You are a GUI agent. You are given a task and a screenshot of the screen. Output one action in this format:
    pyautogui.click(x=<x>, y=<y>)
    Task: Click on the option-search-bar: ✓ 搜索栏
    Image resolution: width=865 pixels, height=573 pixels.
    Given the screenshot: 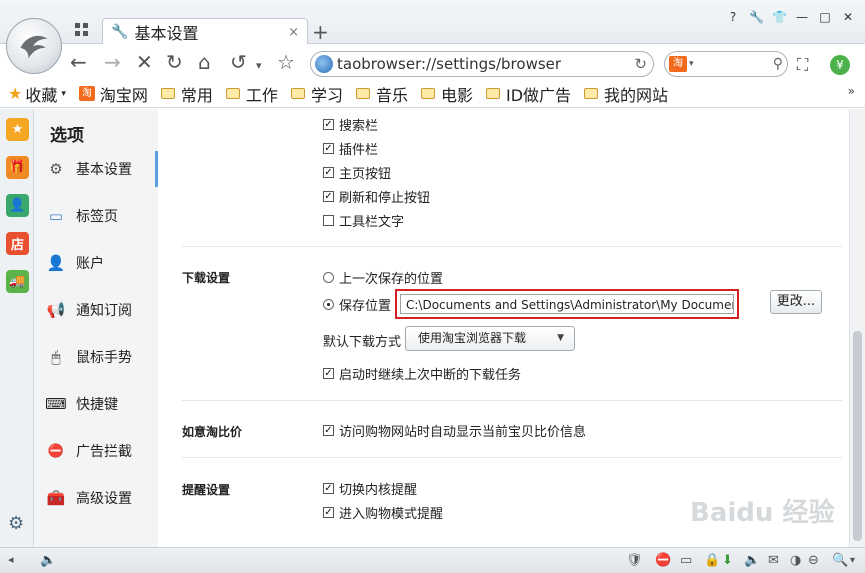 What is the action you would take?
    pyautogui.click(x=350, y=124)
    